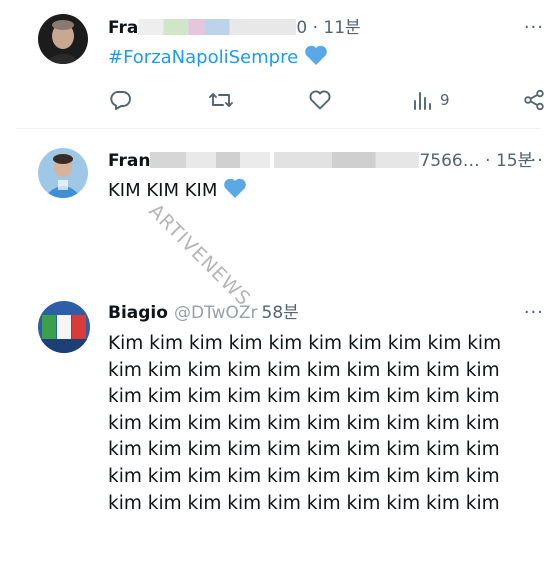  I want to click on share-button, so click(534, 100).